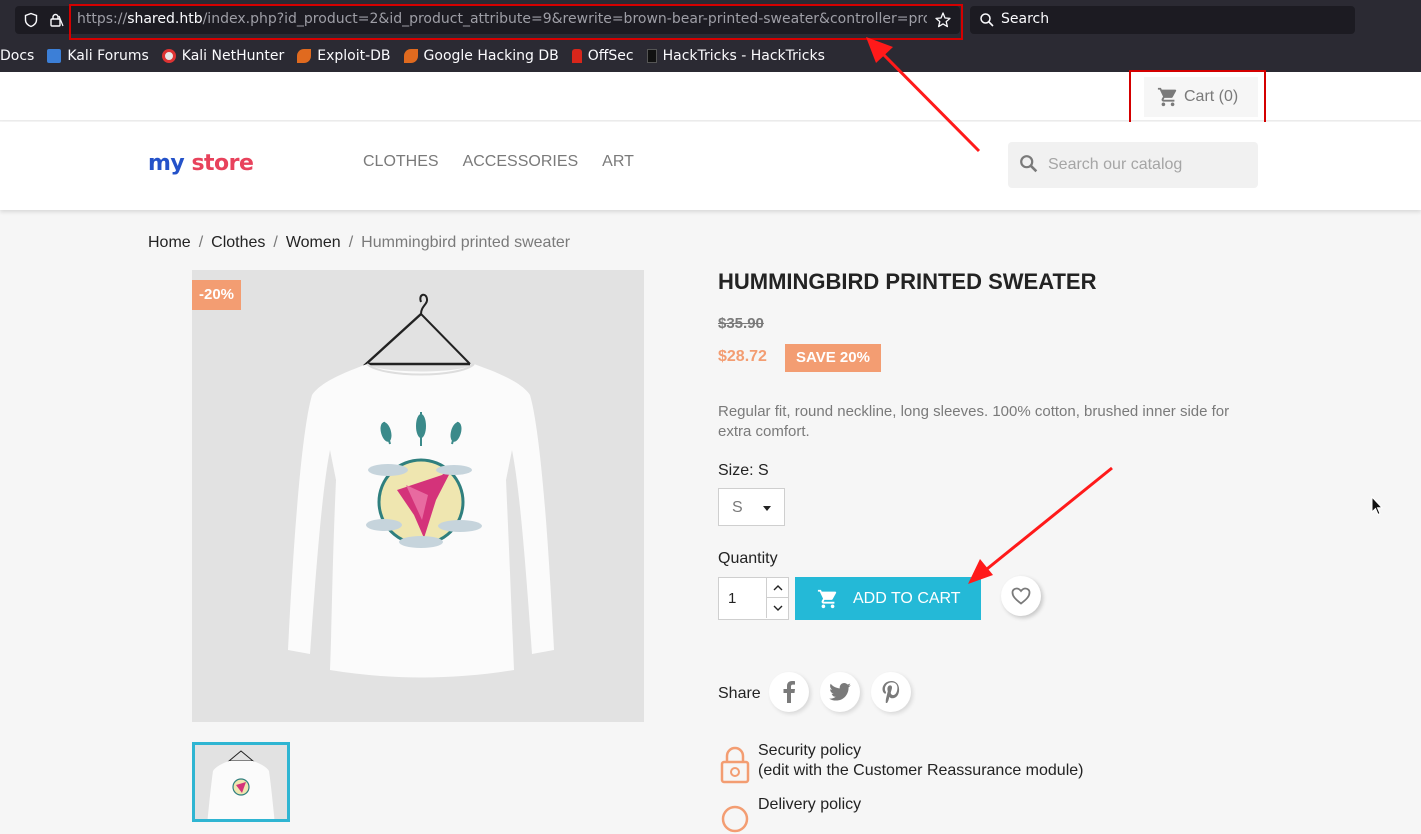 This screenshot has height=834, width=1421. What do you see at coordinates (907, 598) in the screenshot?
I see `add-to-cart-label: ADD TO CART` at bounding box center [907, 598].